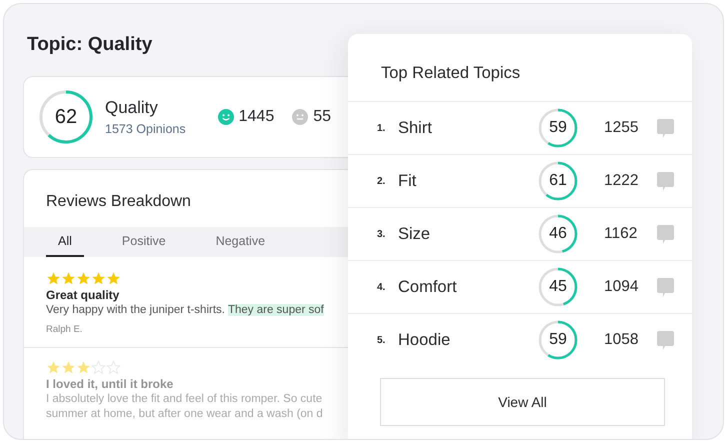 The height and width of the screenshot is (443, 728). Describe the element at coordinates (622, 340) in the screenshot. I see `mention-count: 1058` at that location.